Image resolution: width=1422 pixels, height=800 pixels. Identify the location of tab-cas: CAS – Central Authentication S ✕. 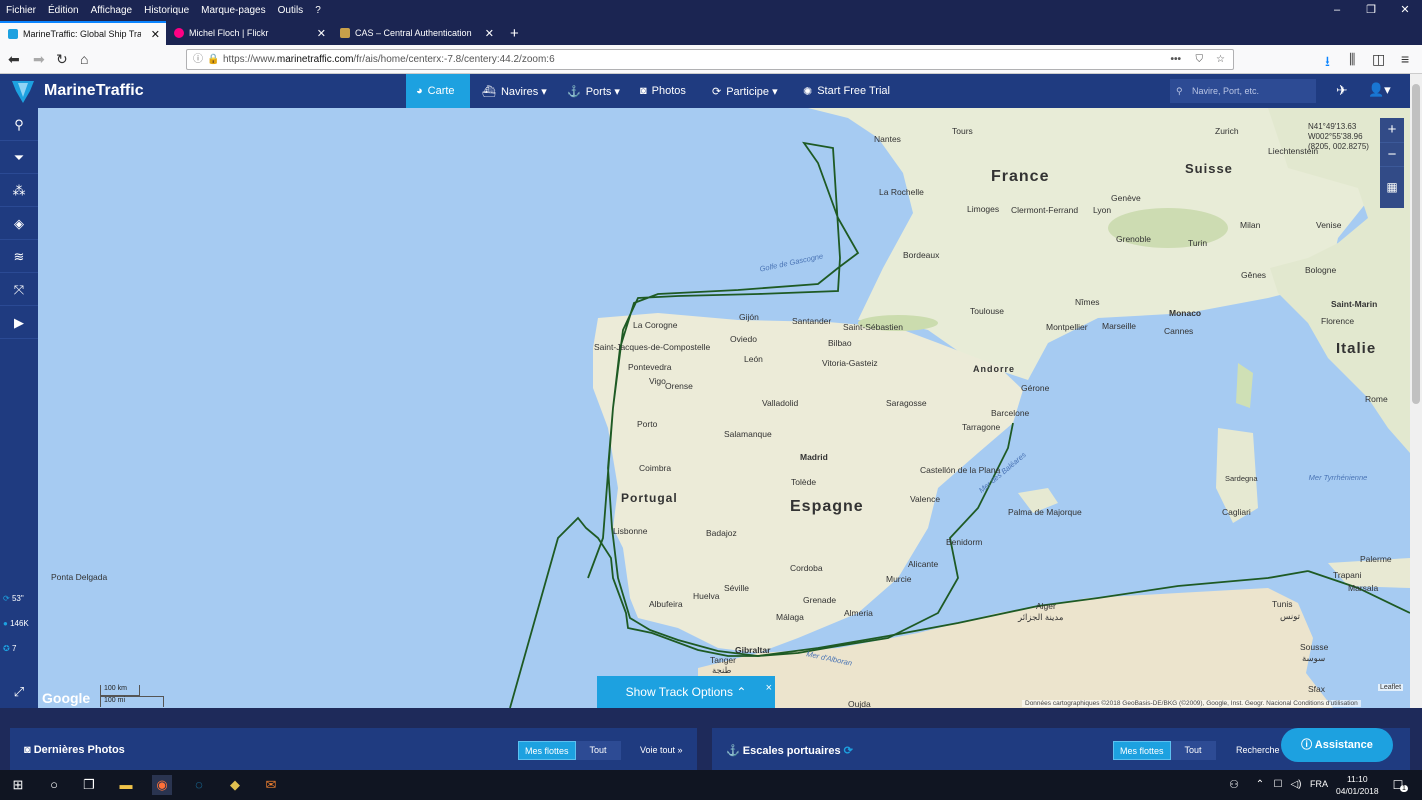
(416, 33).